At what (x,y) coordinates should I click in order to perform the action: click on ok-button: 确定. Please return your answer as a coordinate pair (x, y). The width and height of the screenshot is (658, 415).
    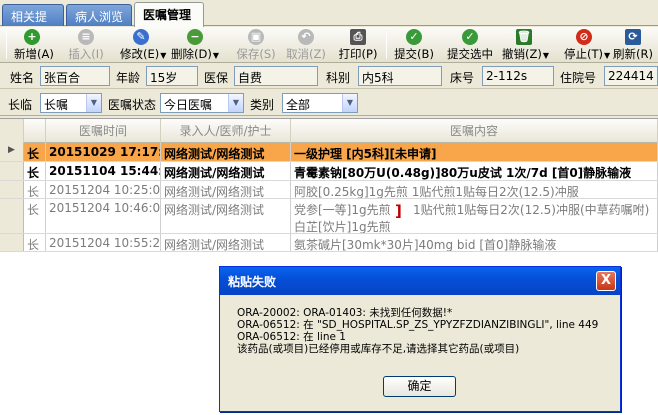
    Looking at the image, I should click on (419, 386).